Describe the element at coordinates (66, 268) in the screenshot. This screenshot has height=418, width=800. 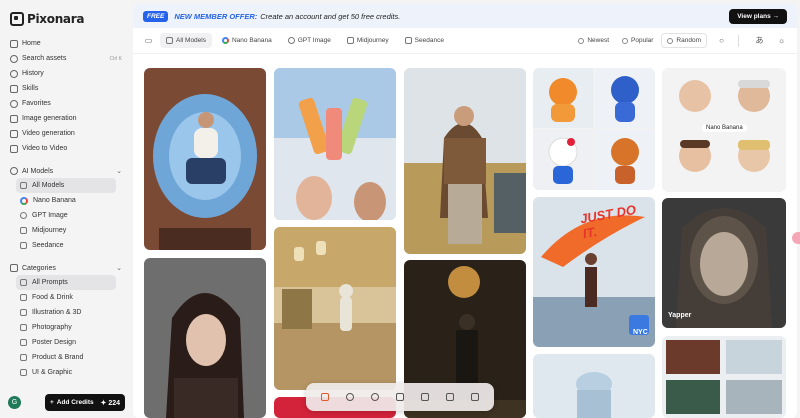
I see `categories-section-toggle: Categories ⌄` at that location.